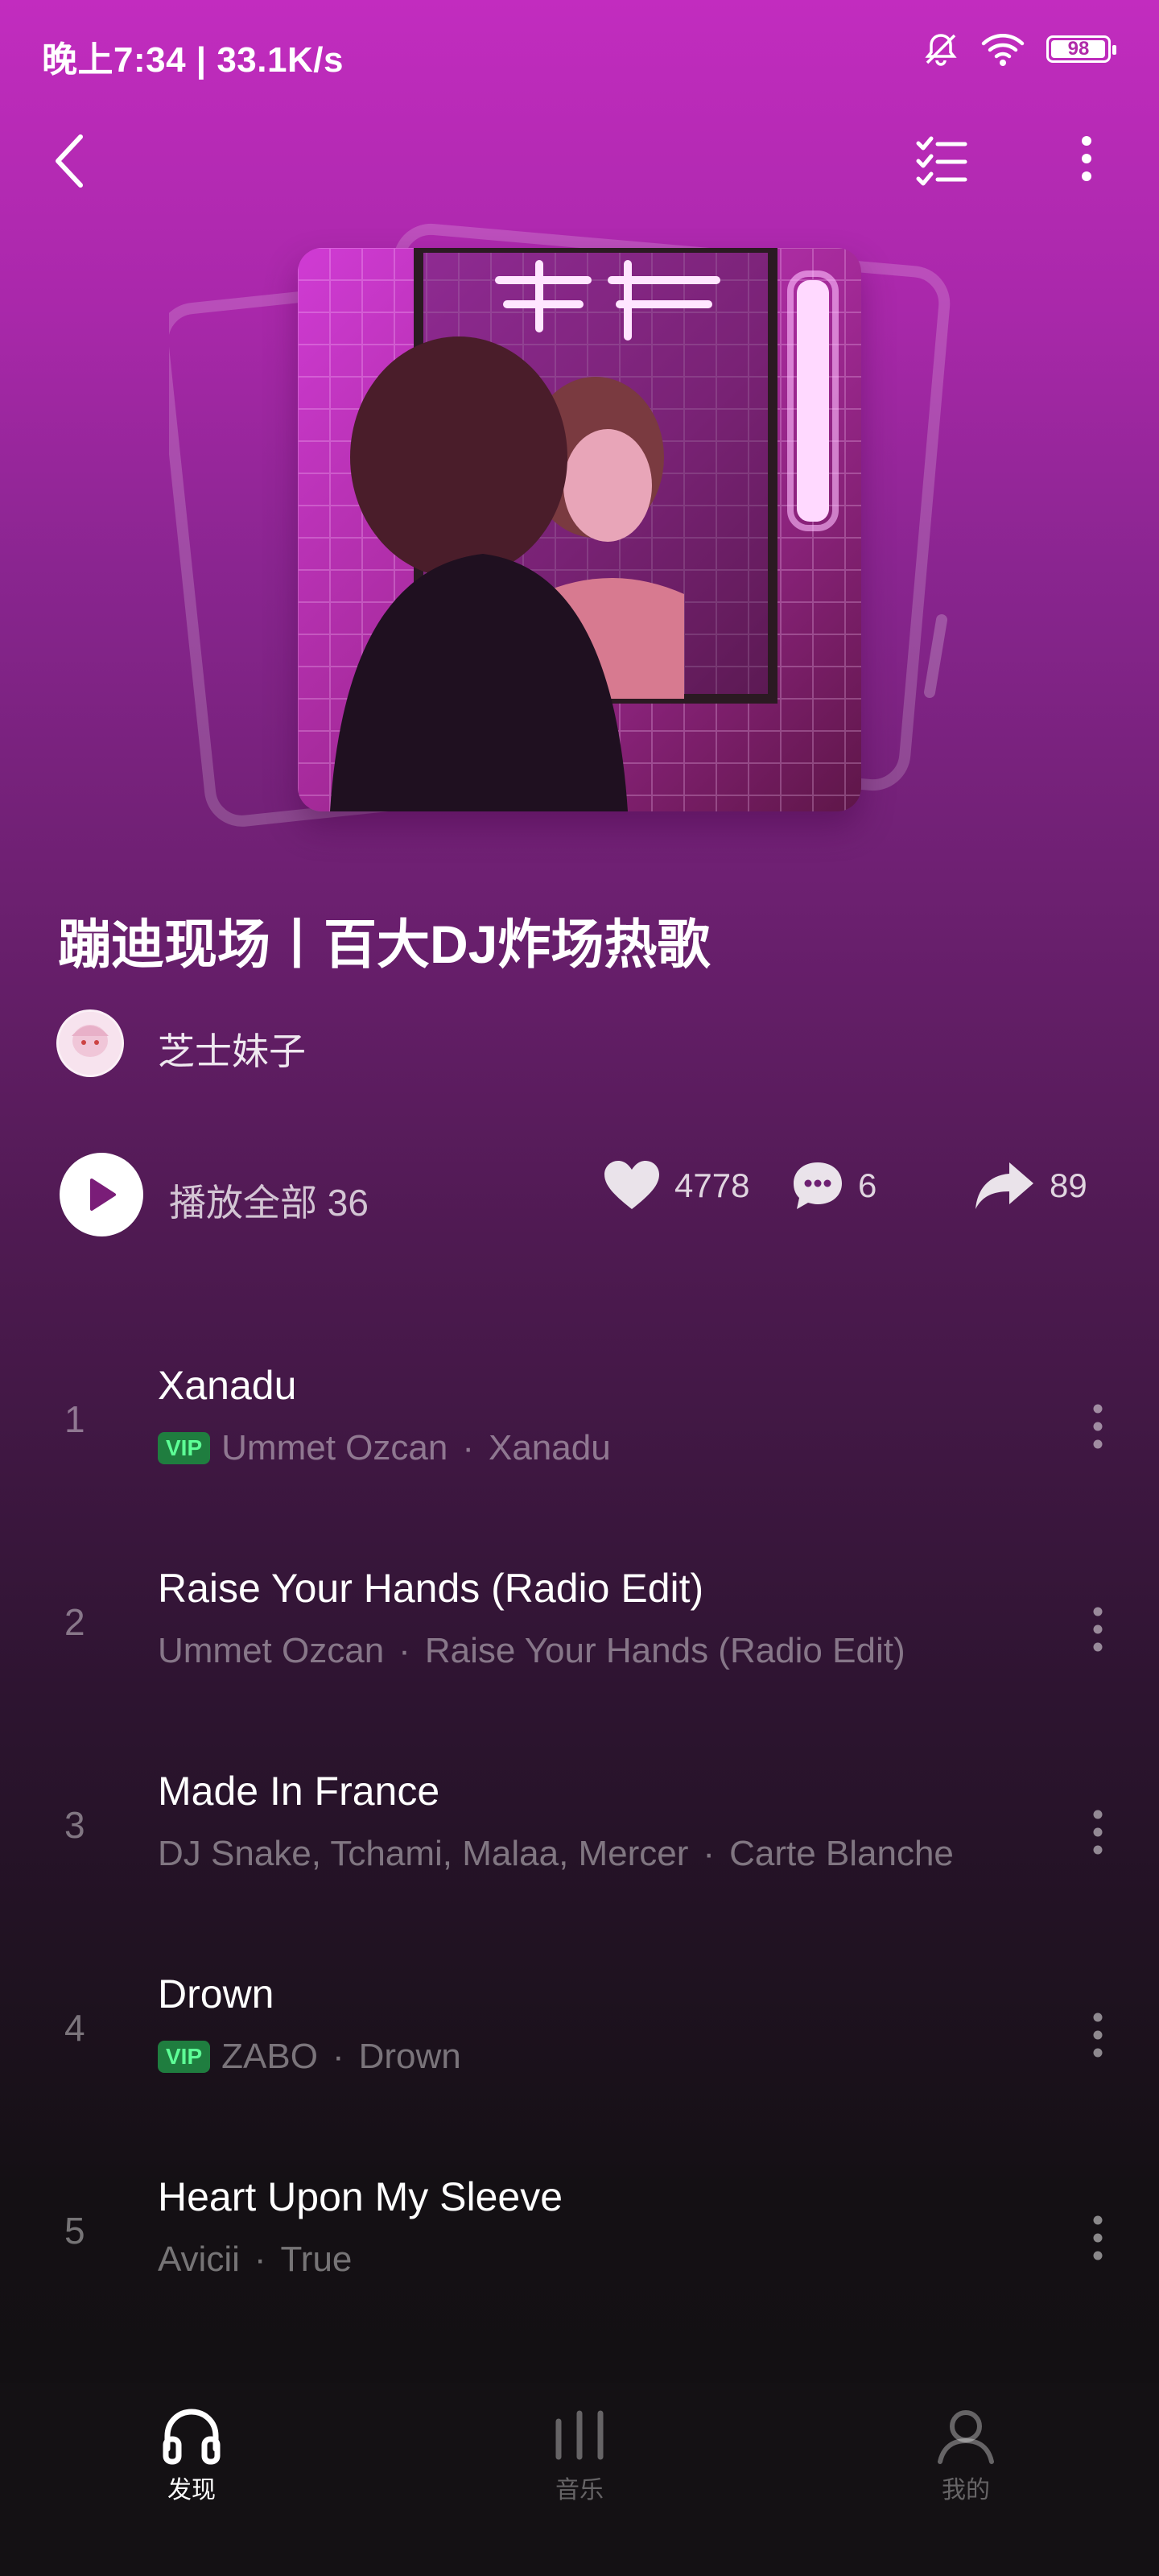 This screenshot has width=1159, height=2576. I want to click on status-time-speed: 晚上7:34 | 33.1K/s, so click(193, 60).